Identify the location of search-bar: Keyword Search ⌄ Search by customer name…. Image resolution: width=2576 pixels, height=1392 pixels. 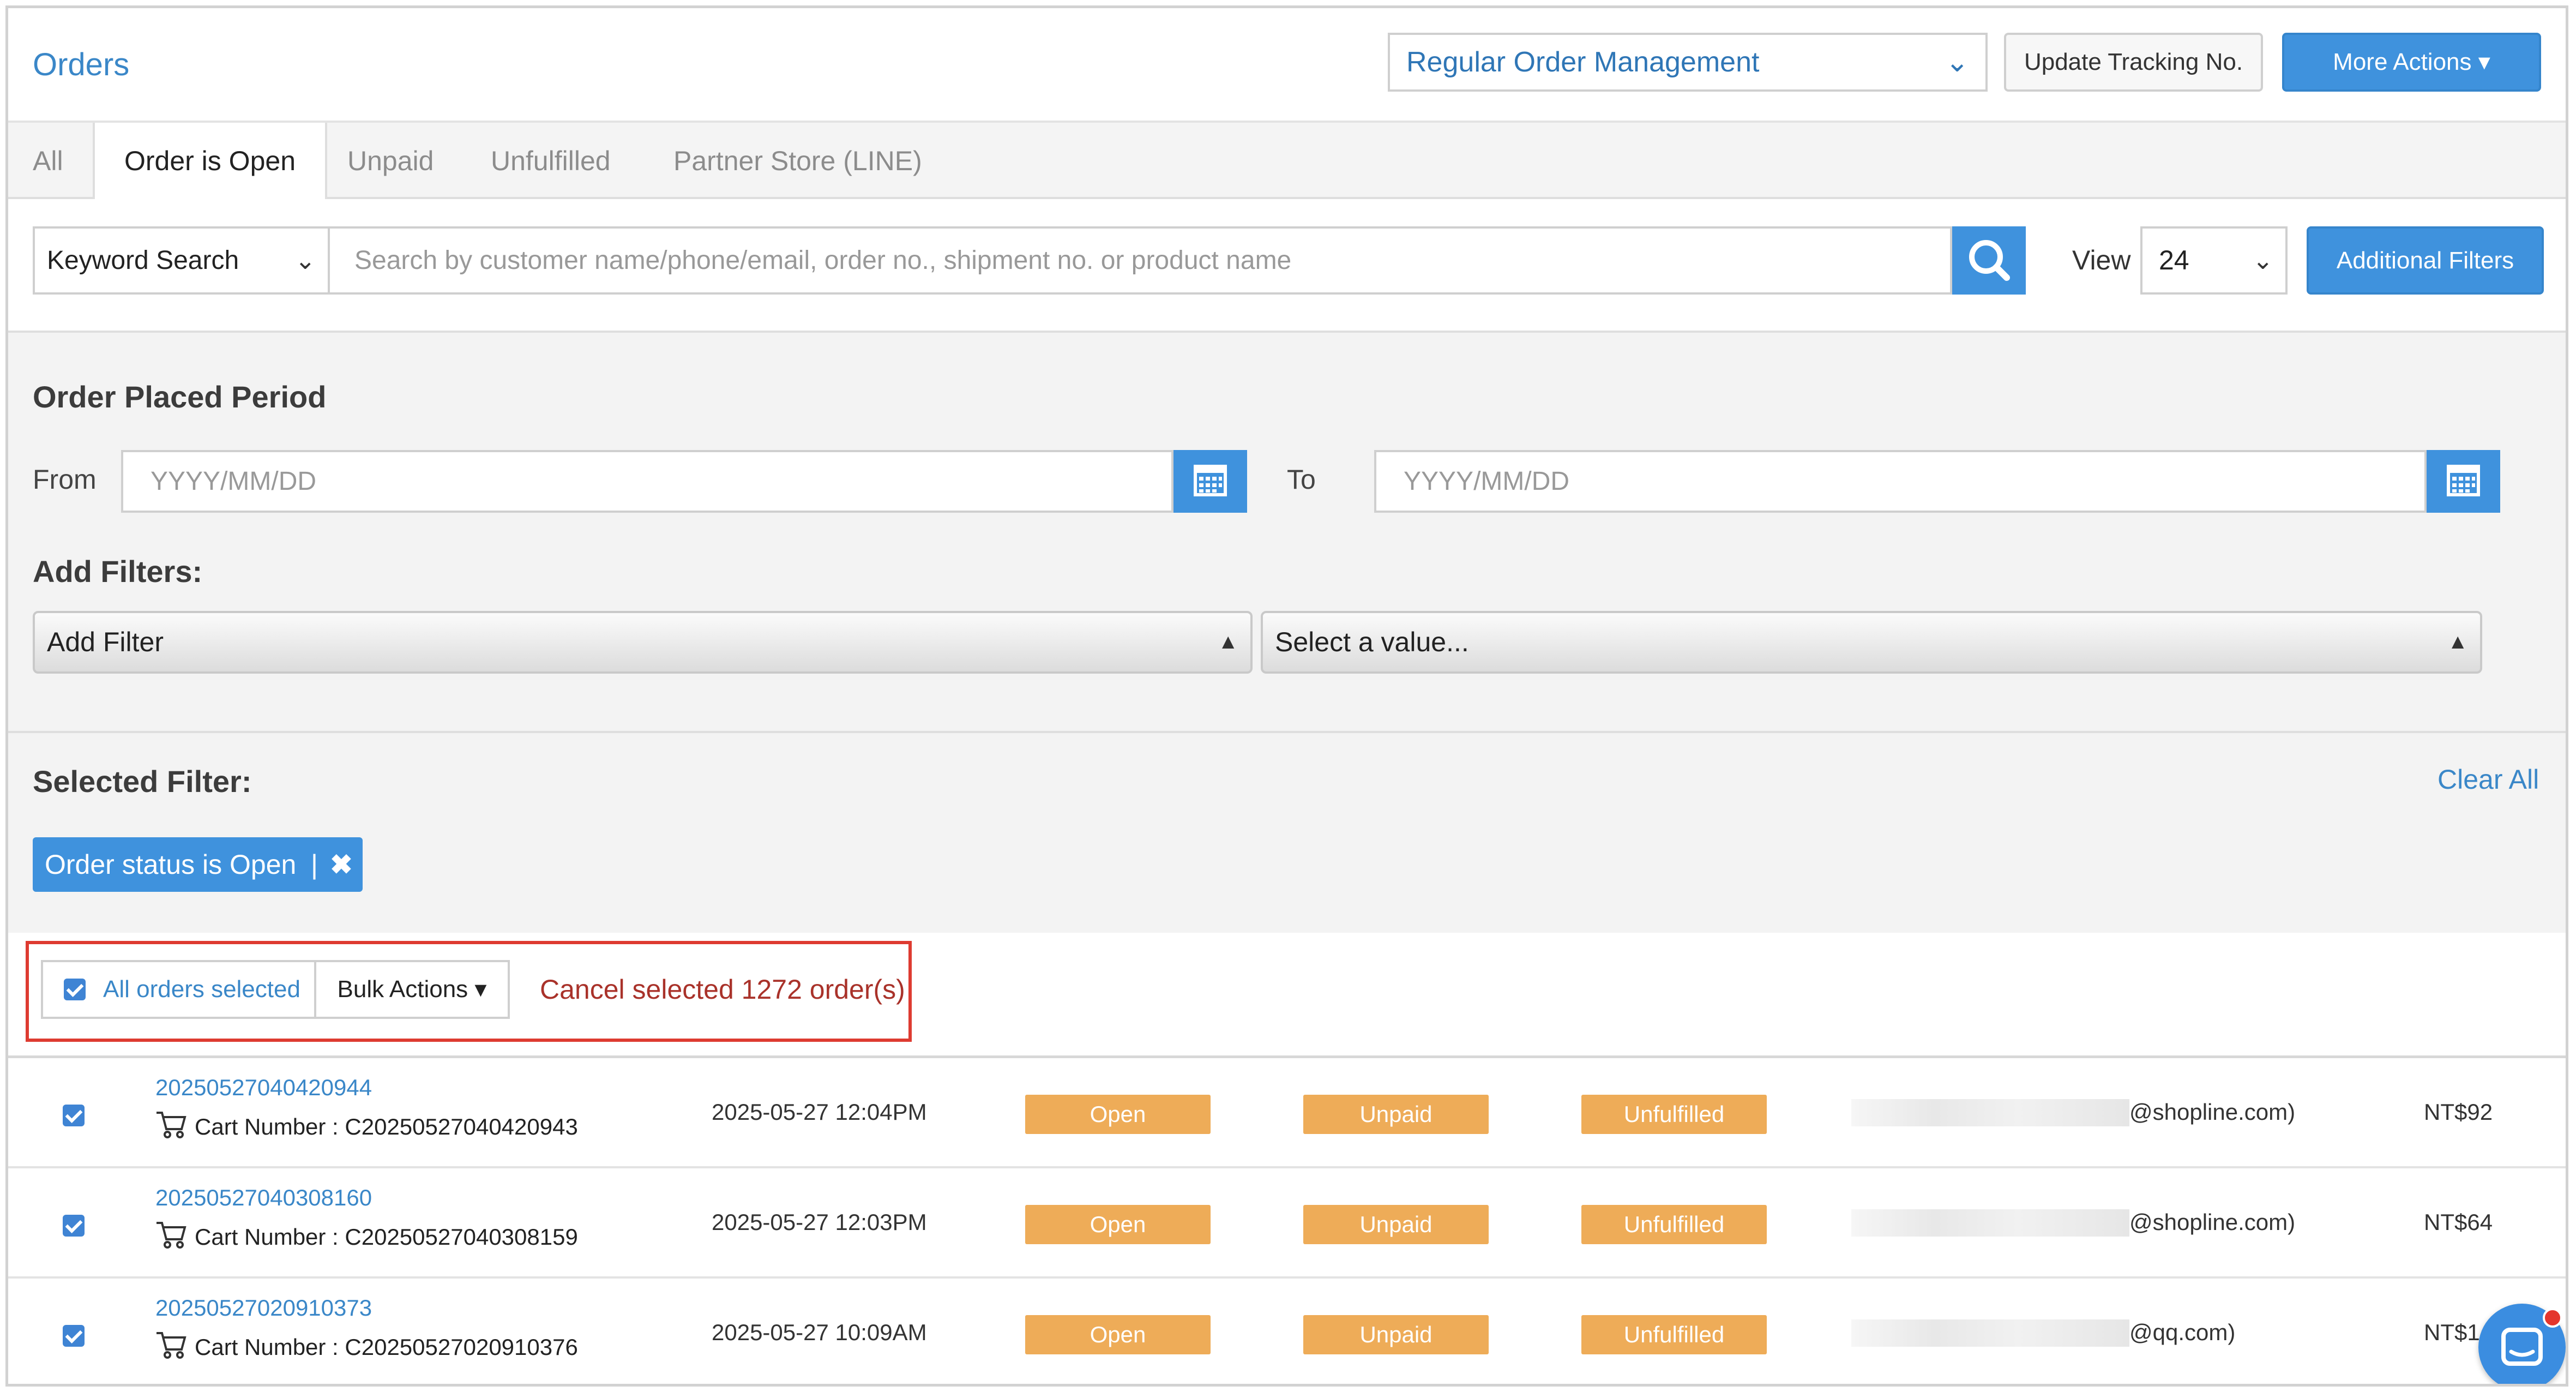
(1287, 266).